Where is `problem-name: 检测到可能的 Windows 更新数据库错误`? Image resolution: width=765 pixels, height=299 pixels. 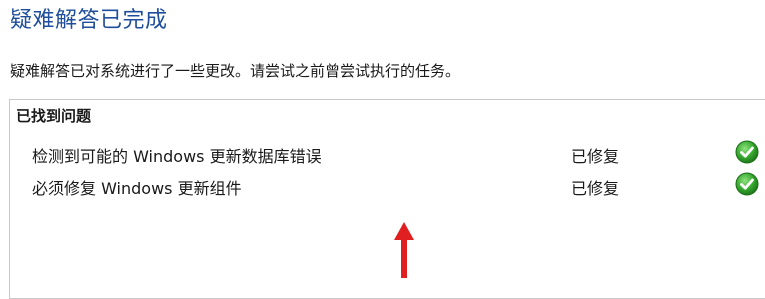 problem-name: 检测到可能的 Windows 更新数据库错误 is located at coordinates (177, 156).